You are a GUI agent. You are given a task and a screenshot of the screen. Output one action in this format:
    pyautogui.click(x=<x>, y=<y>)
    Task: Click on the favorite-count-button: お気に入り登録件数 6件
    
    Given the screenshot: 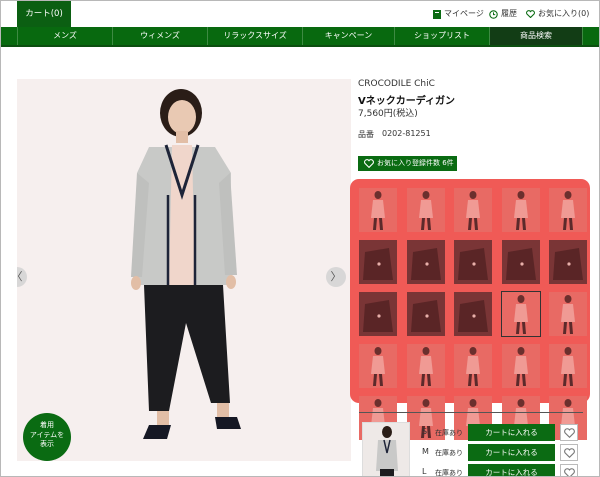 What is the action you would take?
    pyautogui.click(x=407, y=163)
    